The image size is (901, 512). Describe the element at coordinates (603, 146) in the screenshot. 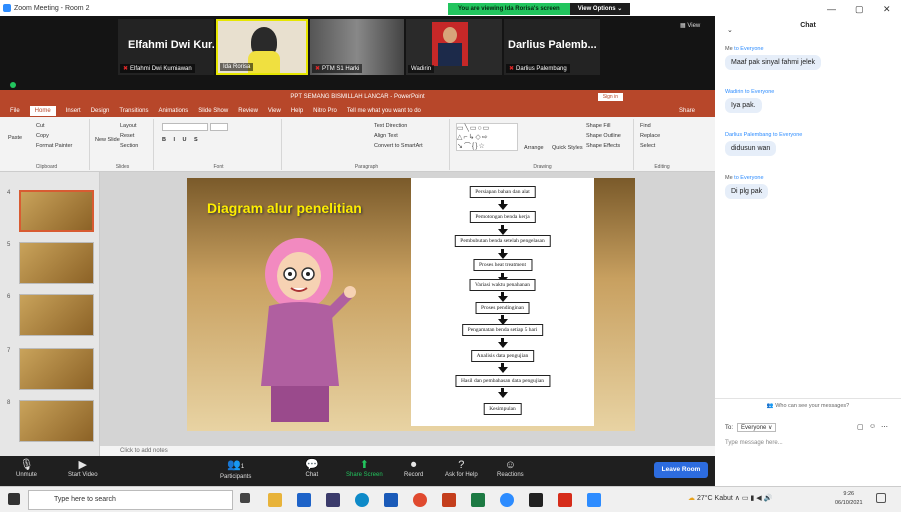

I see `shape-effects-button: Shape Effects` at that location.